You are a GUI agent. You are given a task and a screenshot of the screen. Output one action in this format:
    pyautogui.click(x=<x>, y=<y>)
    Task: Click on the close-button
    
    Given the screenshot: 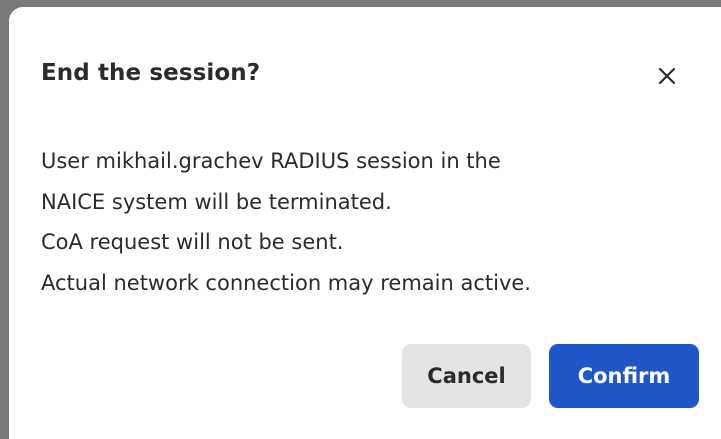 What is the action you would take?
    pyautogui.click(x=667, y=76)
    